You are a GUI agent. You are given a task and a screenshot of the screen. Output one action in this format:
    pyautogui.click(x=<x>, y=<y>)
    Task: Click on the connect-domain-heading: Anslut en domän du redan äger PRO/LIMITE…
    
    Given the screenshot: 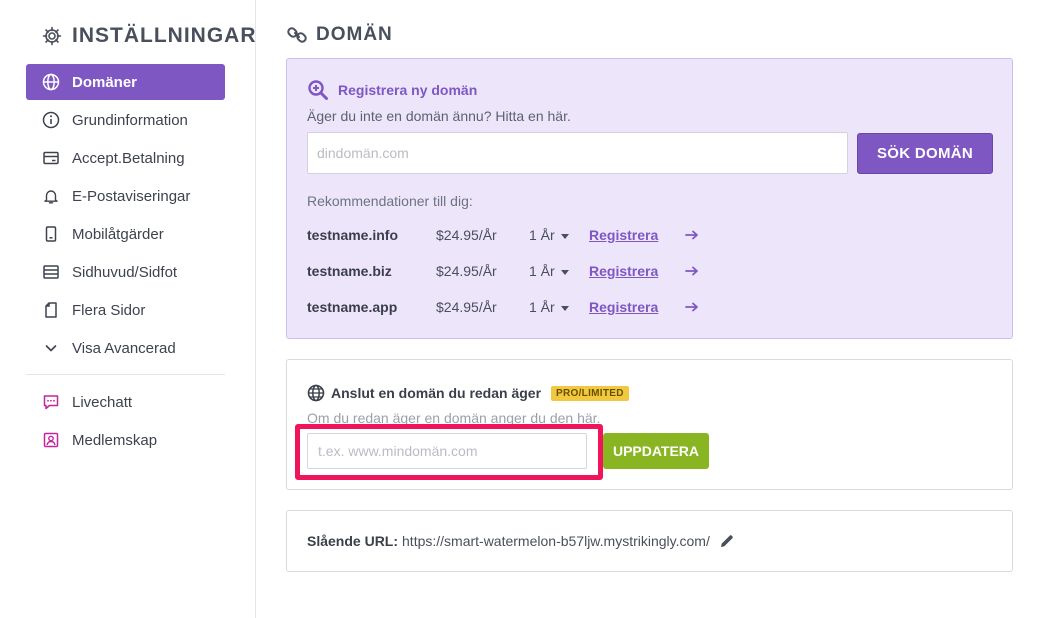 What is the action you would take?
    pyautogui.click(x=468, y=393)
    